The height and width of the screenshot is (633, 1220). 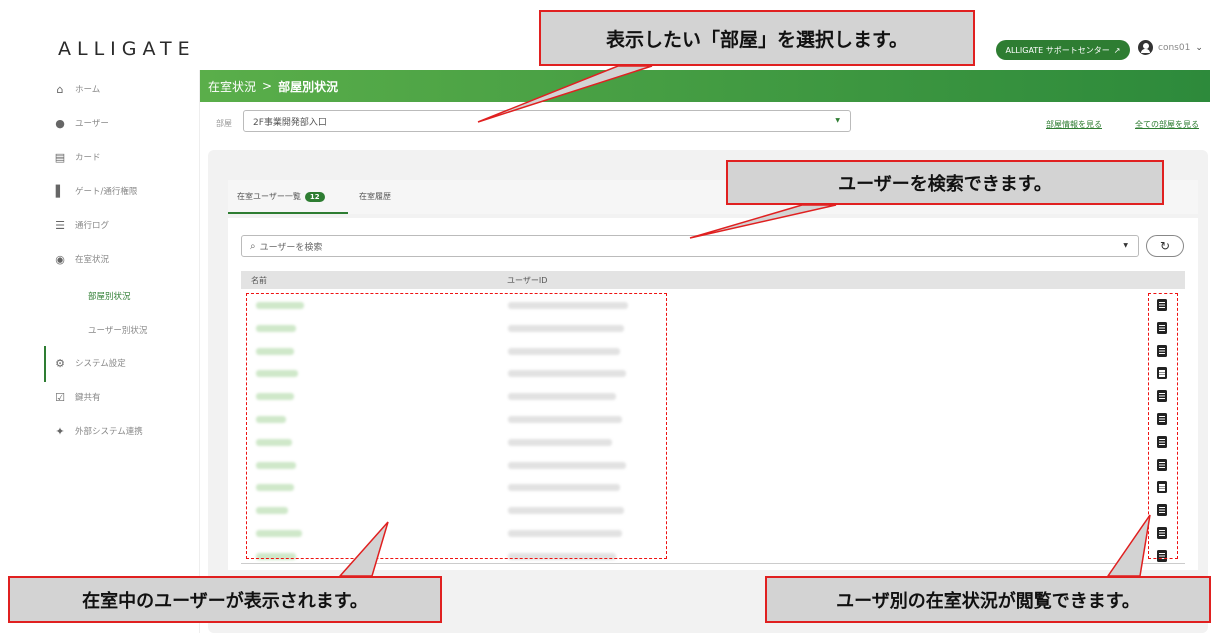 What do you see at coordinates (547, 121) in the screenshot?
I see `room-select: 2F事業開発部入口 ▼` at bounding box center [547, 121].